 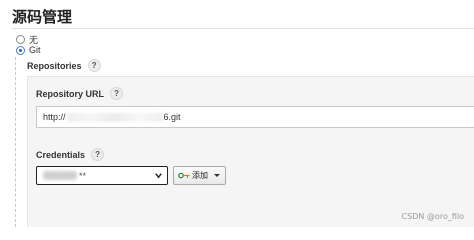 What do you see at coordinates (35, 50) in the screenshot?
I see `scm-option-git-label: Git` at bounding box center [35, 50].